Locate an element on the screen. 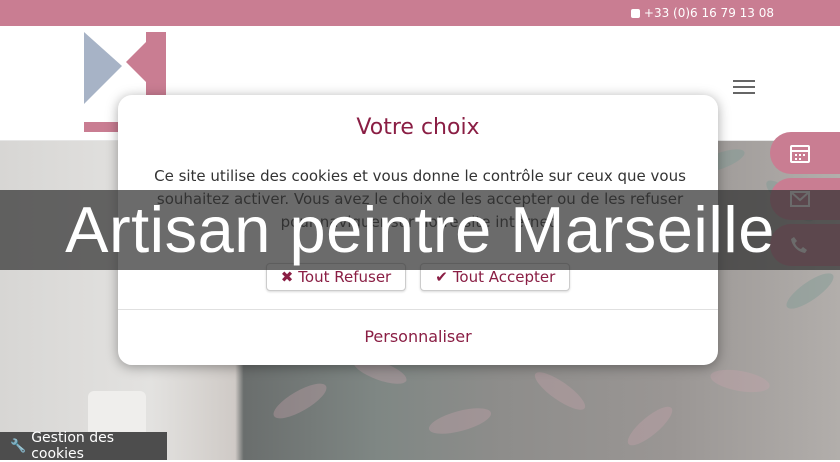 Image resolution: width=840 pixels, height=462 pixels. calendar-button is located at coordinates (805, 153).